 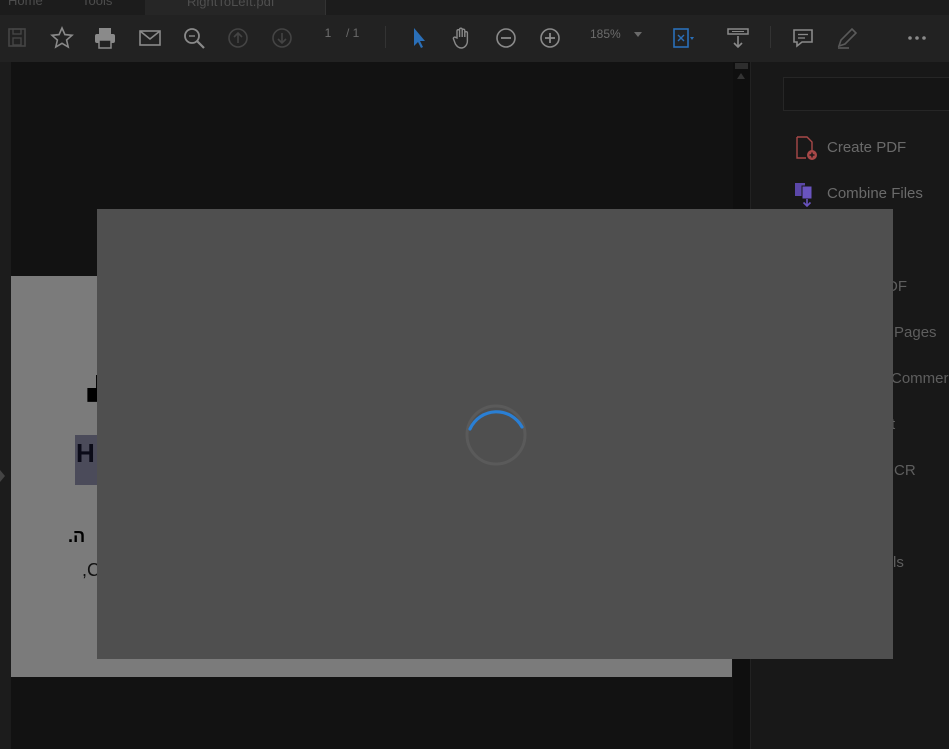 I want to click on print-button, so click(x=105, y=38).